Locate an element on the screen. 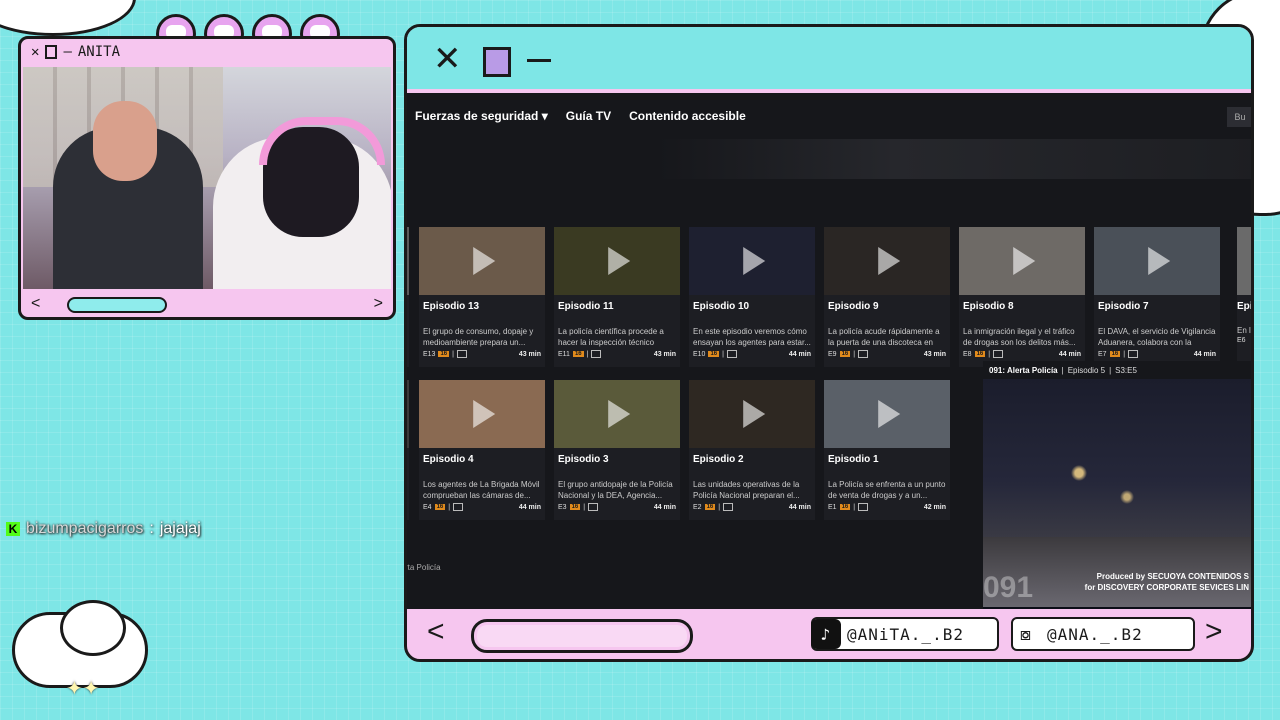 Image resolution: width=1280 pixels, height=720 pixels. episode-code: E7 is located at coordinates (1102, 354).